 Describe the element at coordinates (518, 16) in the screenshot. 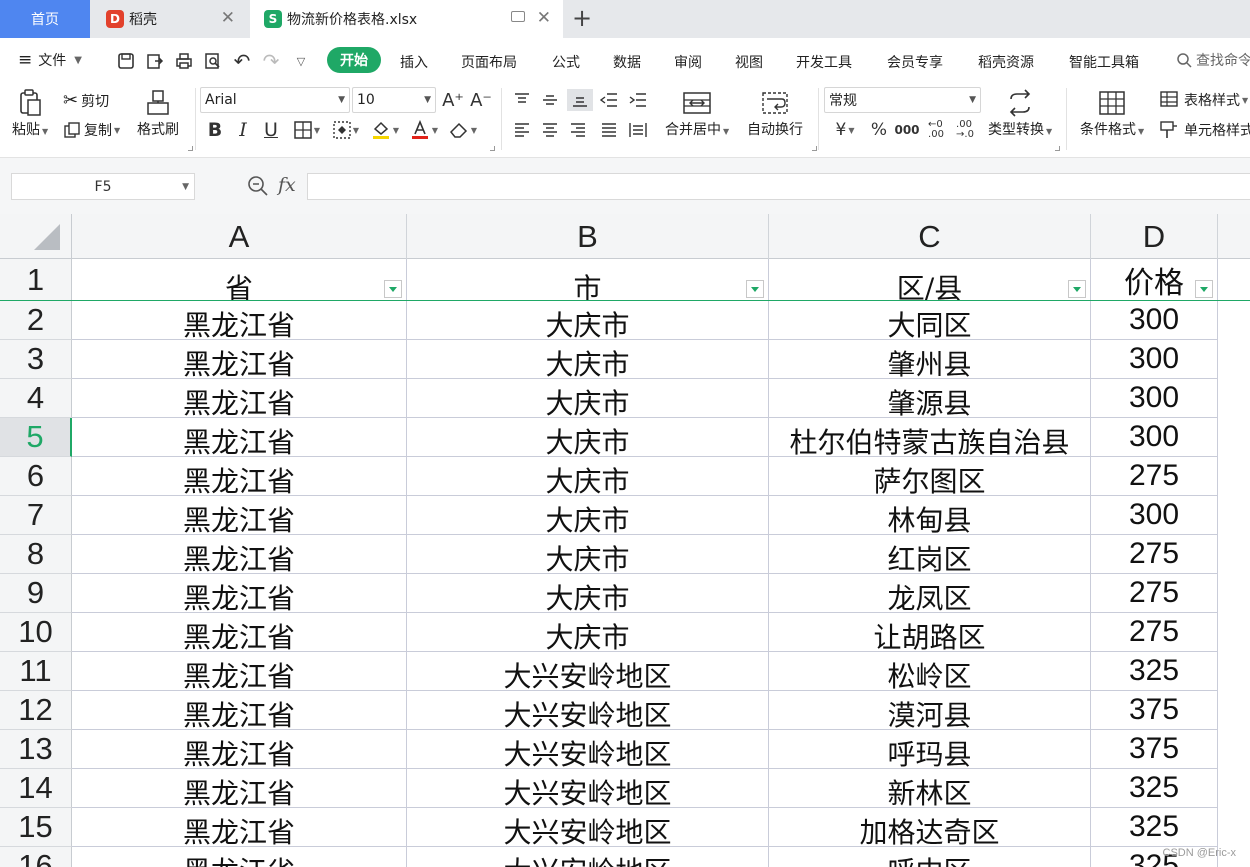

I see `window-icon` at that location.